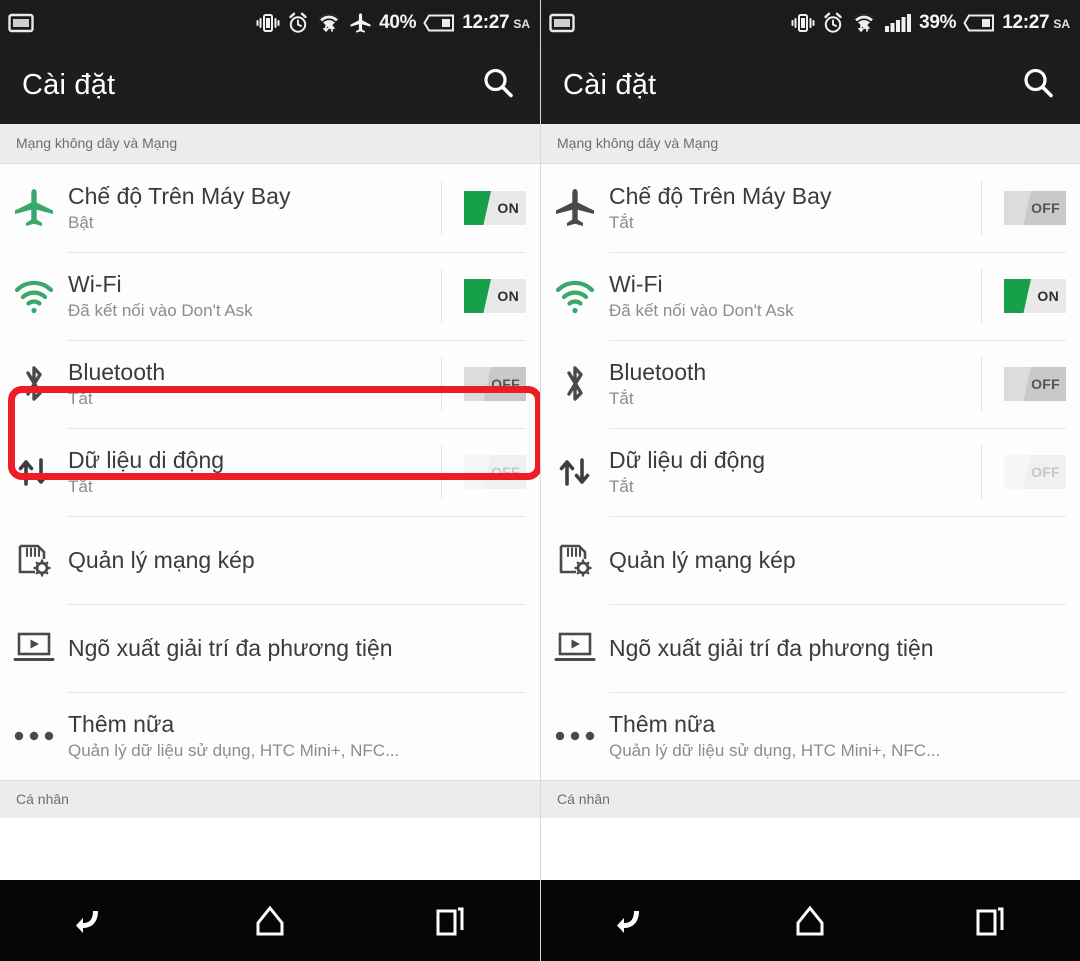 The width and height of the screenshot is (1080, 961). Describe the element at coordinates (495, 208) in the screenshot. I see `airplane-mode-toggle: ON` at that location.